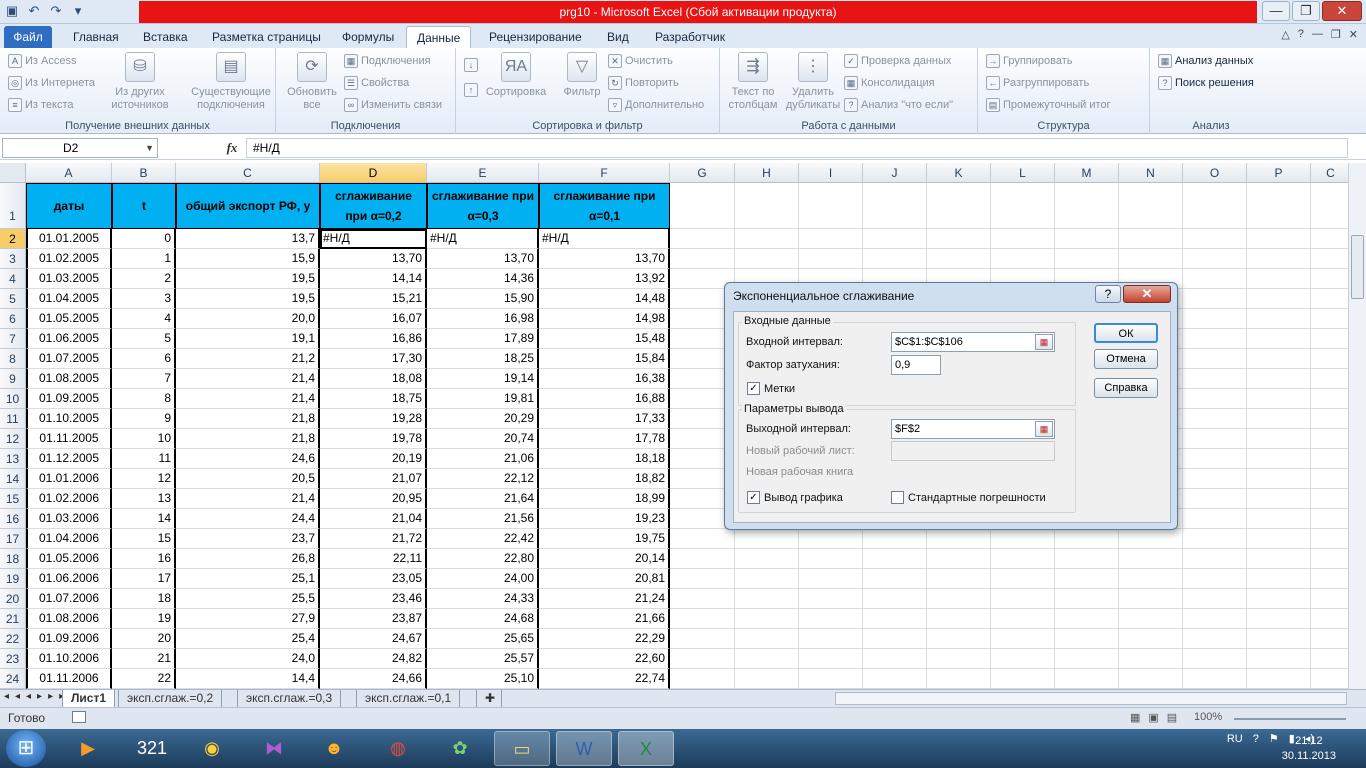 This screenshot has width=1366, height=768. I want to click on data-cell-b: 7, so click(144, 379).